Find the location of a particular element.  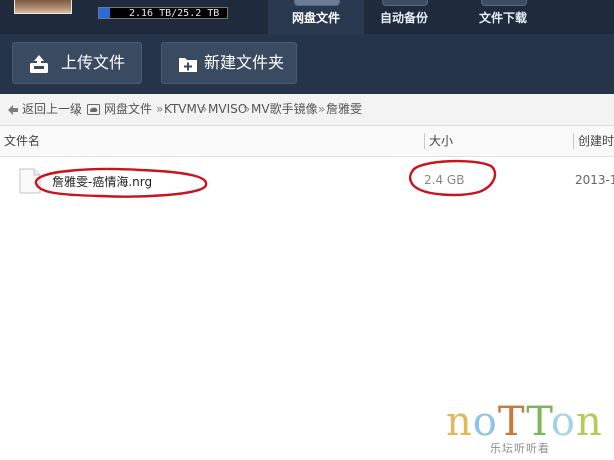

cloud-folder-icon is located at coordinates (317, 3).